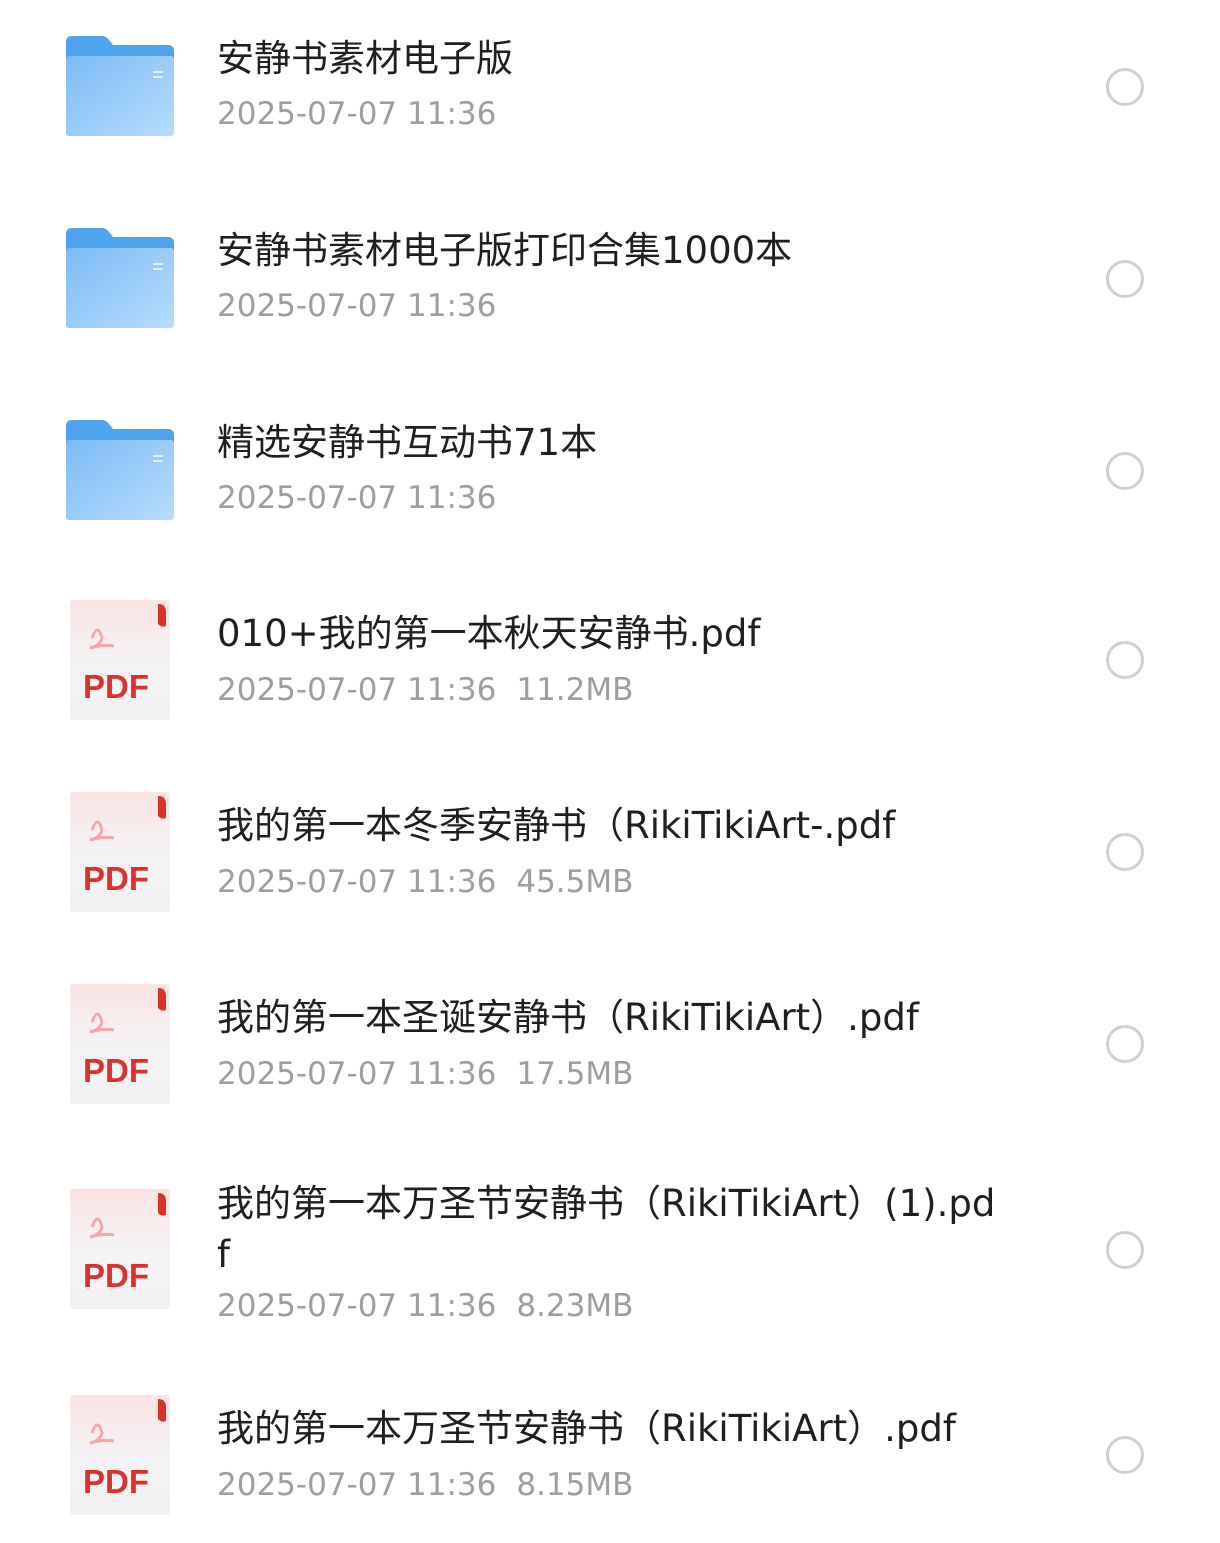 Image resolution: width=1220 pixels, height=1543 pixels. What do you see at coordinates (610, 278) in the screenshot?
I see `file-row: 安静书素材电子版打印合集1000本 2025-07-07 11:36` at bounding box center [610, 278].